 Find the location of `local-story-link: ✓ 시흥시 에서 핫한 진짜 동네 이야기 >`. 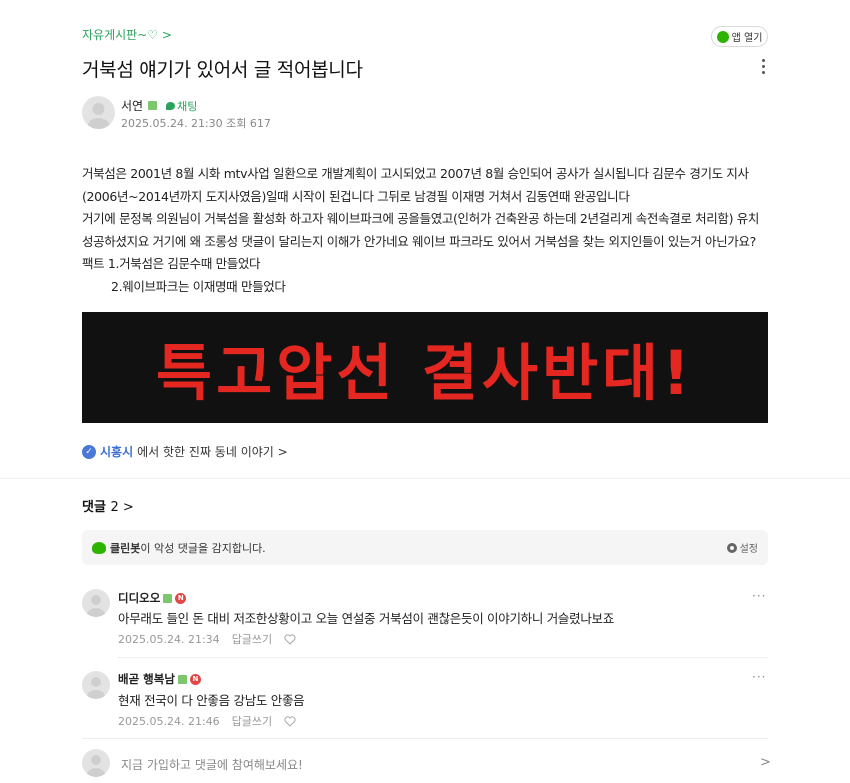

local-story-link: ✓ 시흥시 에서 핫한 진짜 동네 이야기 > is located at coordinates (185, 451).